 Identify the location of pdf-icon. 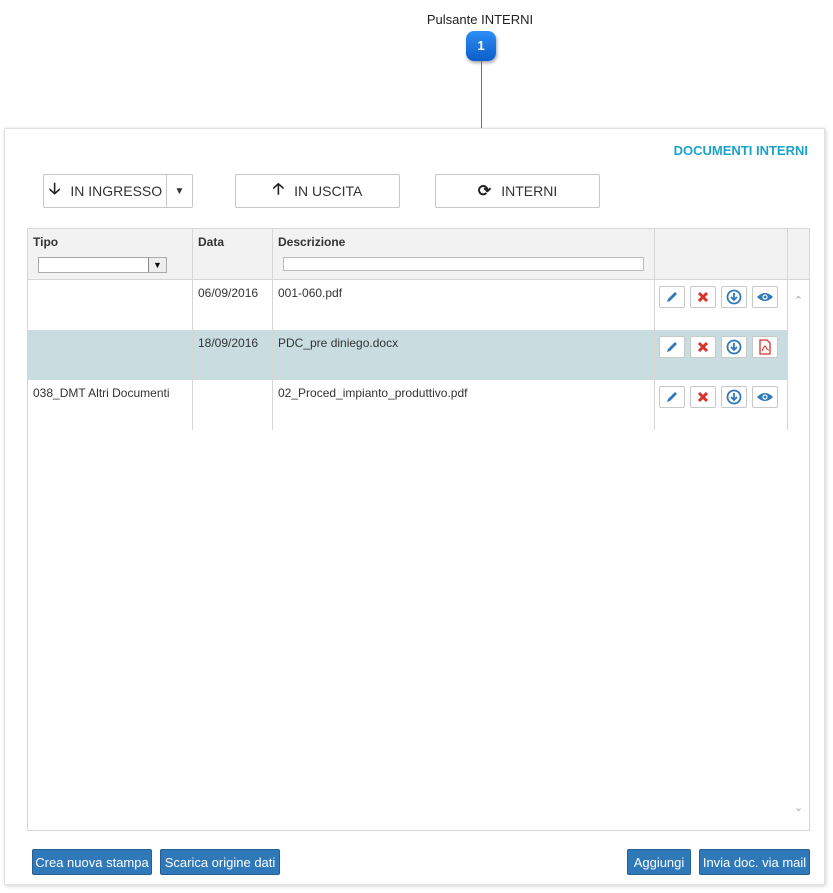
(765, 347).